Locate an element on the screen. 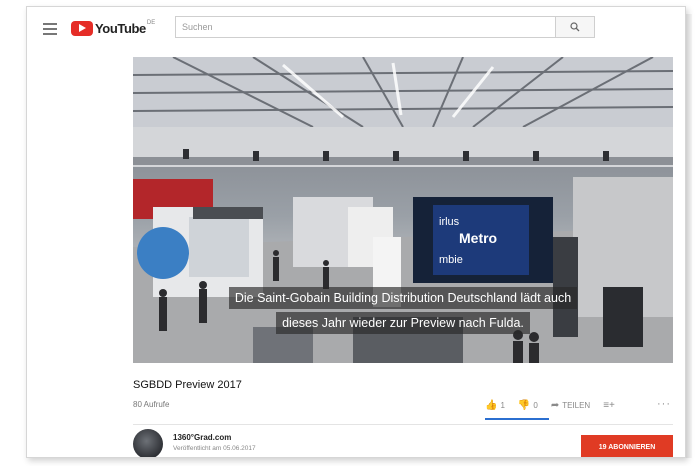 The height and width of the screenshot is (466, 696). dislike-count: 0 is located at coordinates (535, 405).